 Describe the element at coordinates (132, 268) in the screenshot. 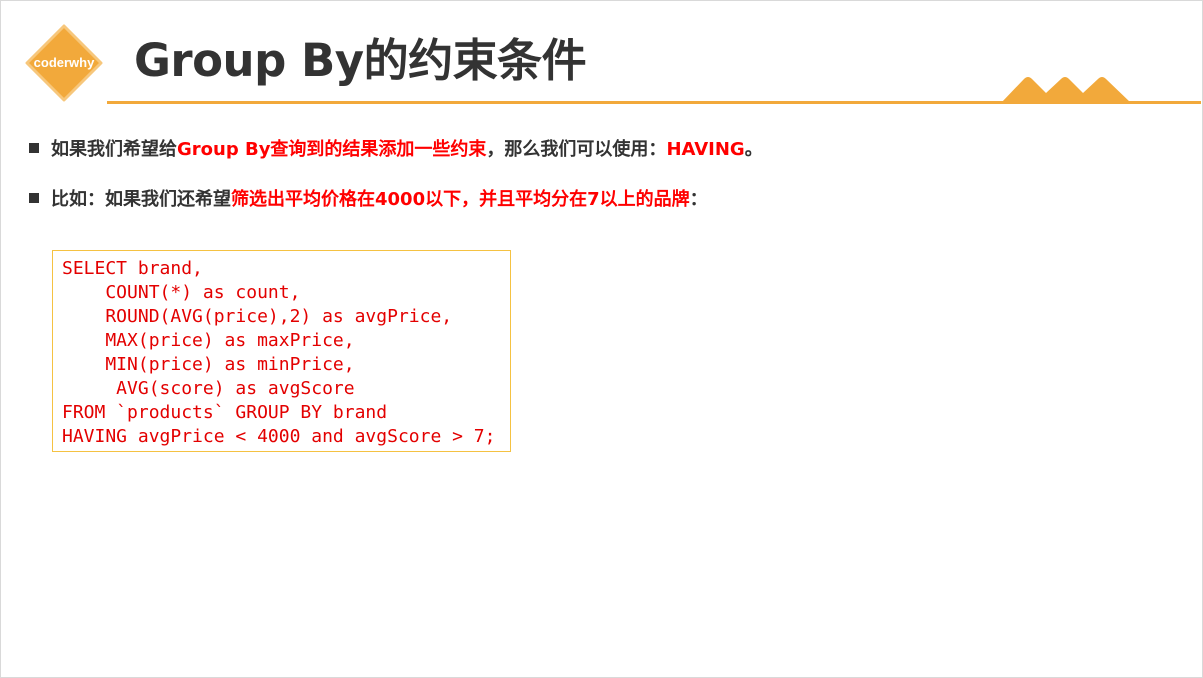

I see `code-line: SELECT brand,` at that location.